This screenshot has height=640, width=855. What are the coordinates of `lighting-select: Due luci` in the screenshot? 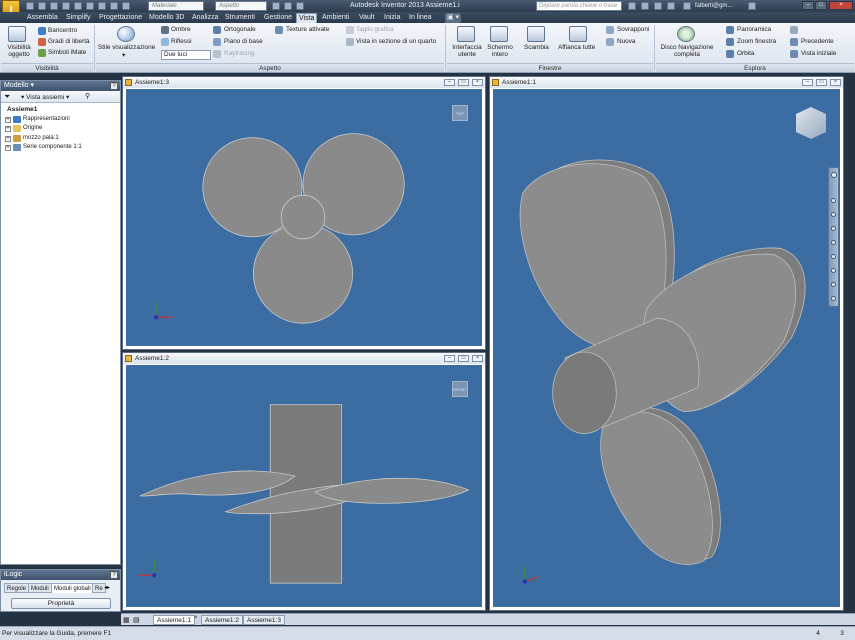 It's located at (186, 55).